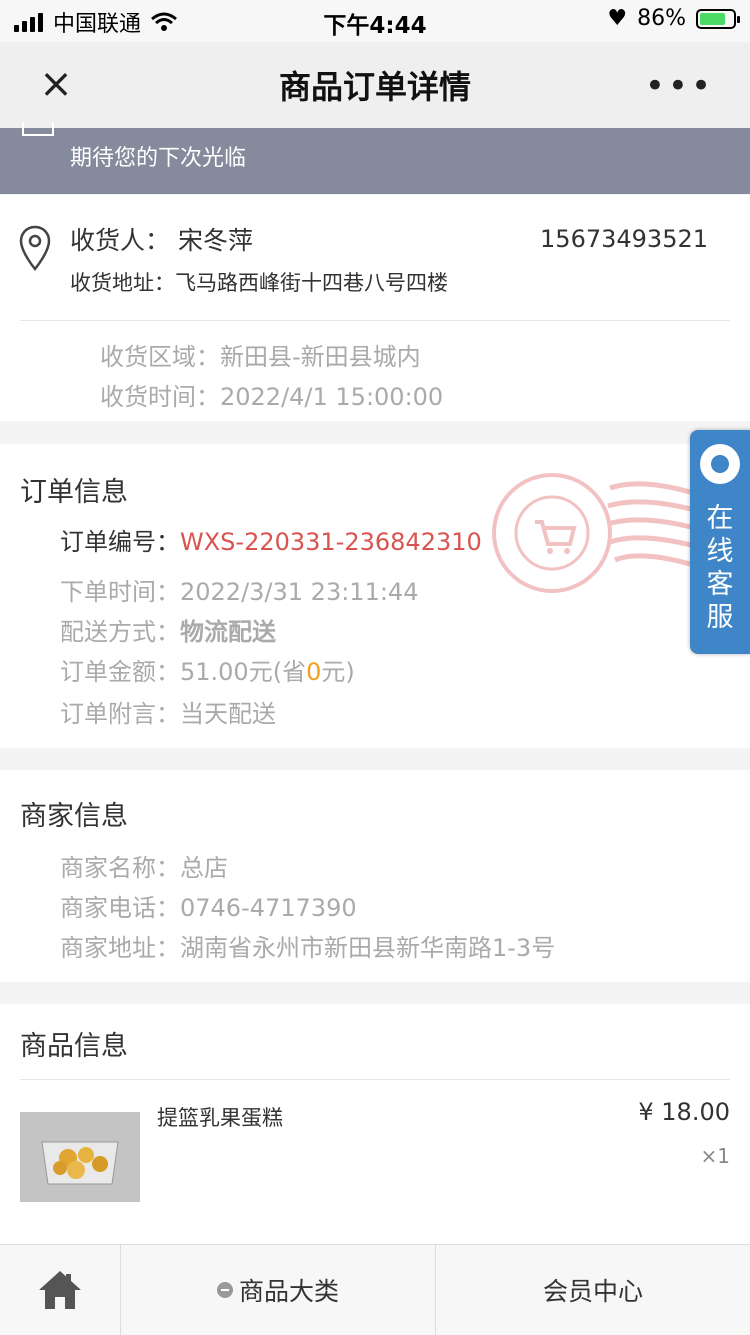 The height and width of the screenshot is (1335, 750). I want to click on page-title: 商品订单详情, so click(374, 87).